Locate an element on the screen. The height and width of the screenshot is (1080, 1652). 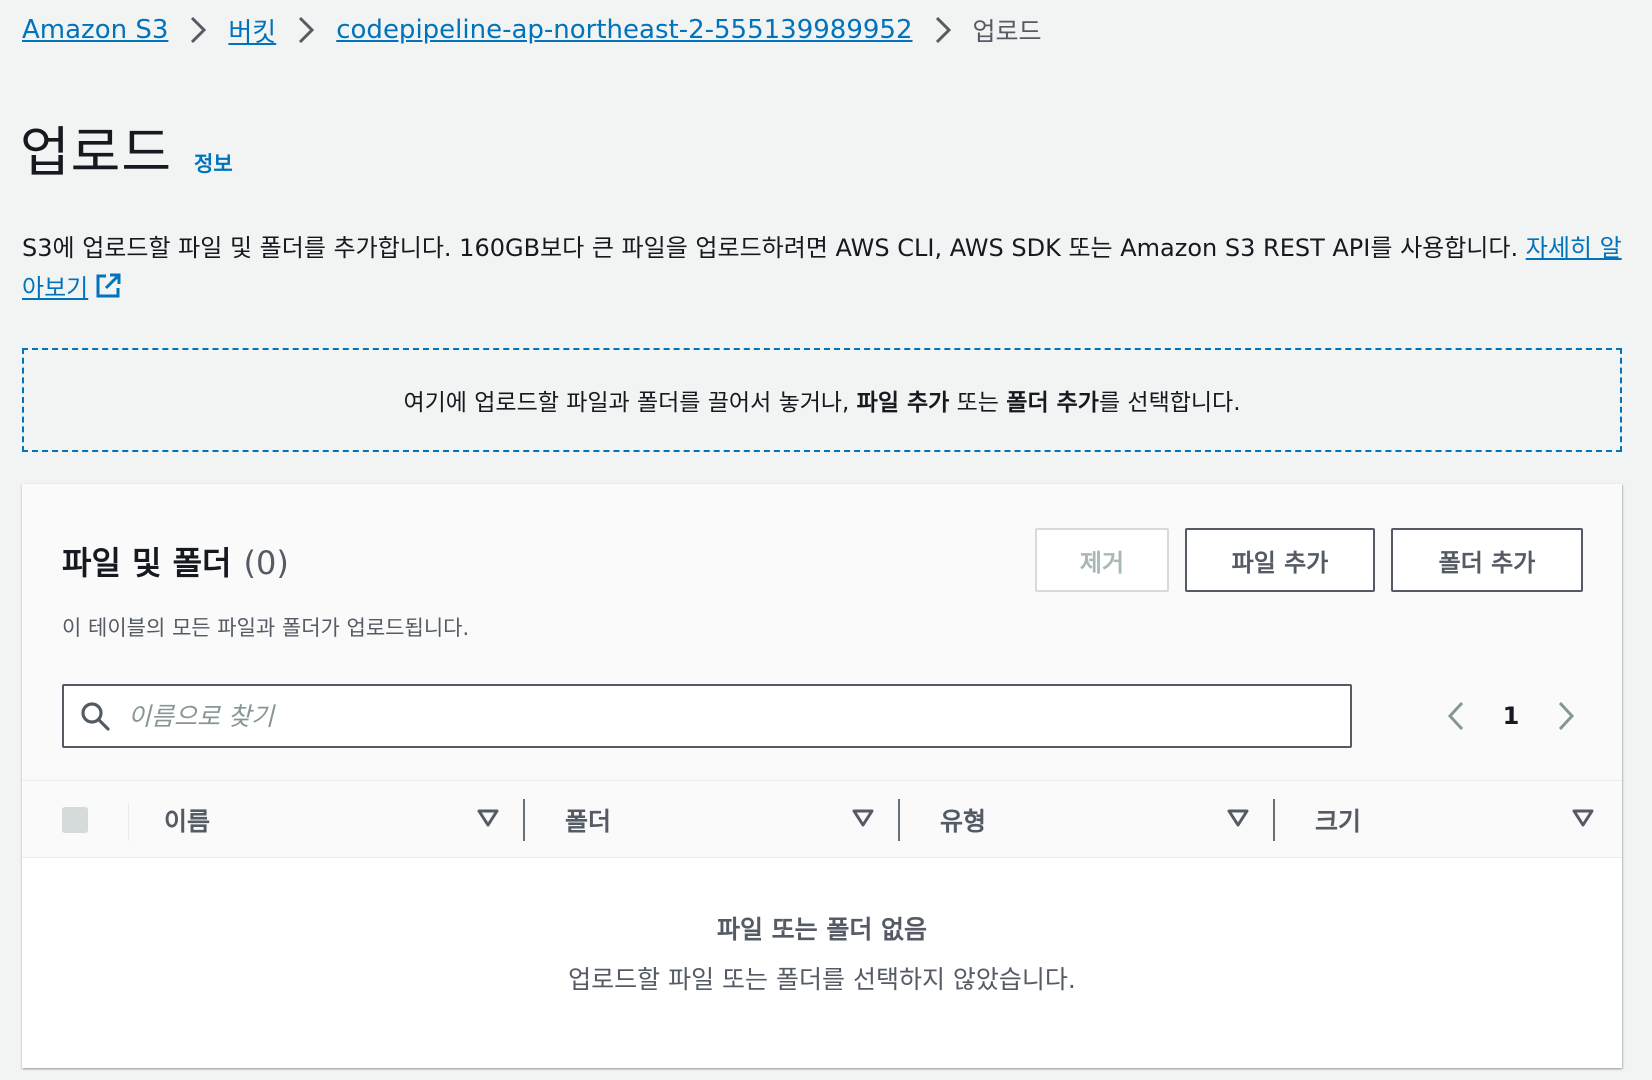
dropzone-prefix: 여기에 업로드할 파일과 폴더를 끌어서 놓거나, is located at coordinates (630, 403).